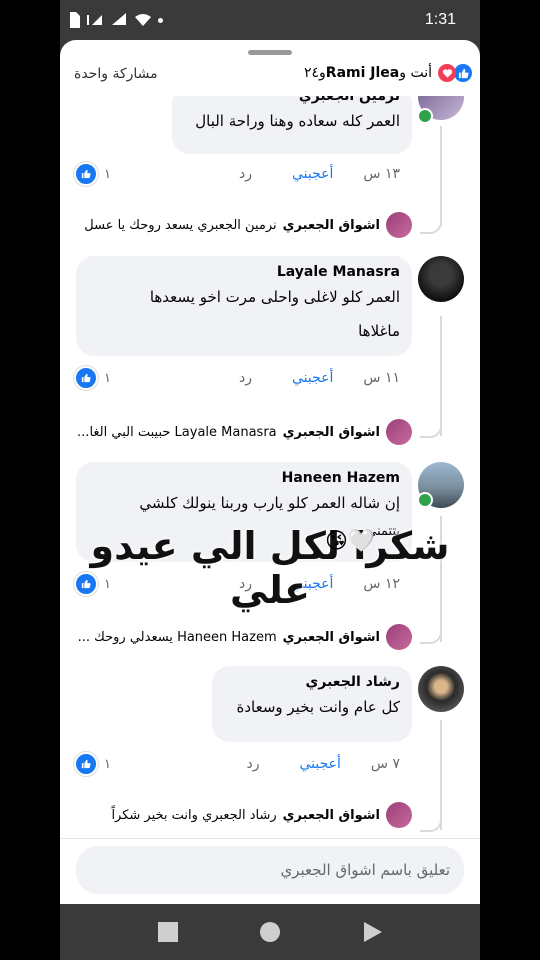 This screenshot has height=960, width=540. I want to click on home-icon, so click(270, 932).